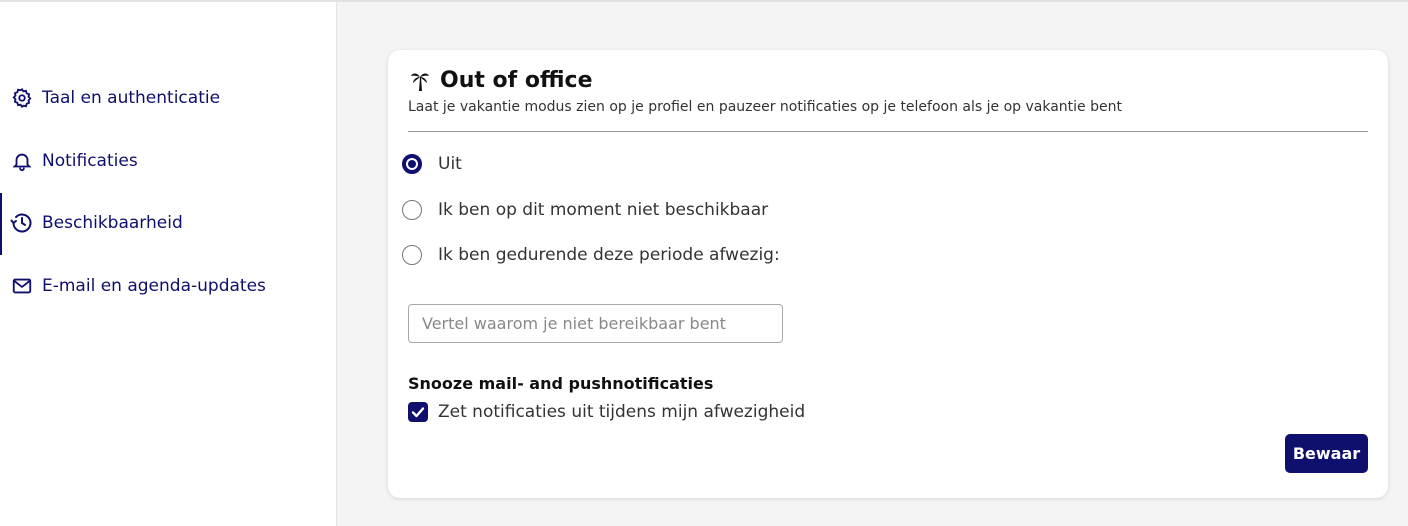 Image resolution: width=1408 pixels, height=526 pixels. I want to click on sidebar-item-email-calendar: E-mail en agenda-updates, so click(168, 286).